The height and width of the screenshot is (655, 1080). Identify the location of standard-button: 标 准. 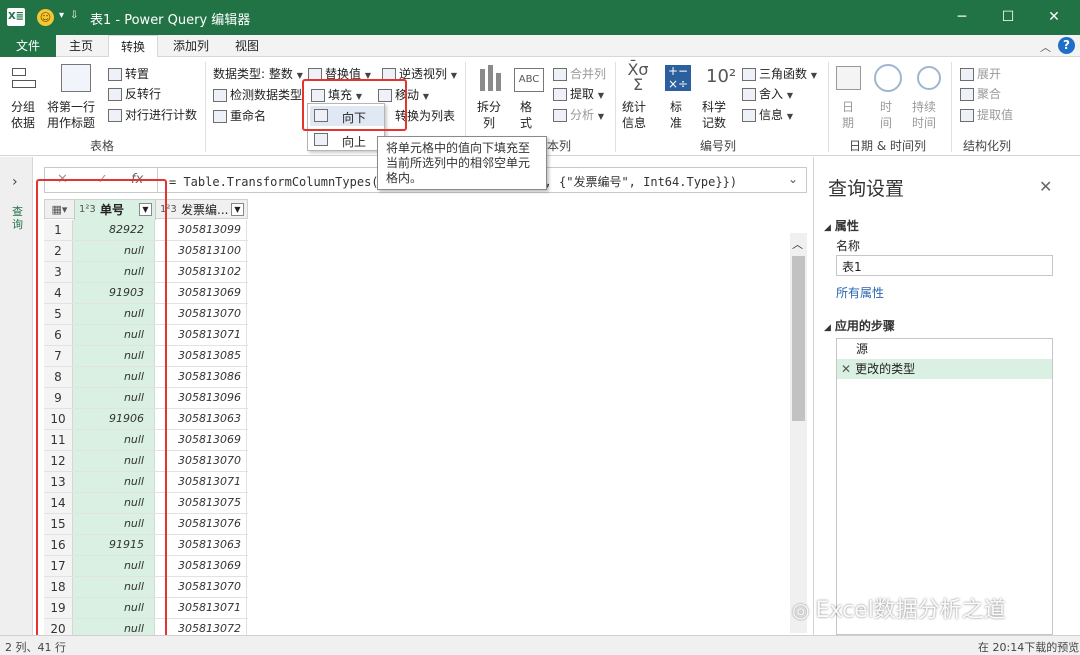
(676, 115).